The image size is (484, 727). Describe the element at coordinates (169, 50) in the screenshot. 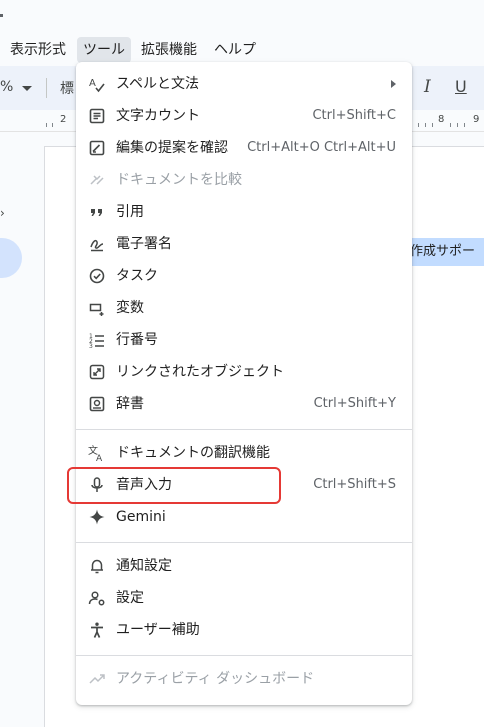

I see `menu-extensions: 拡張機能` at that location.